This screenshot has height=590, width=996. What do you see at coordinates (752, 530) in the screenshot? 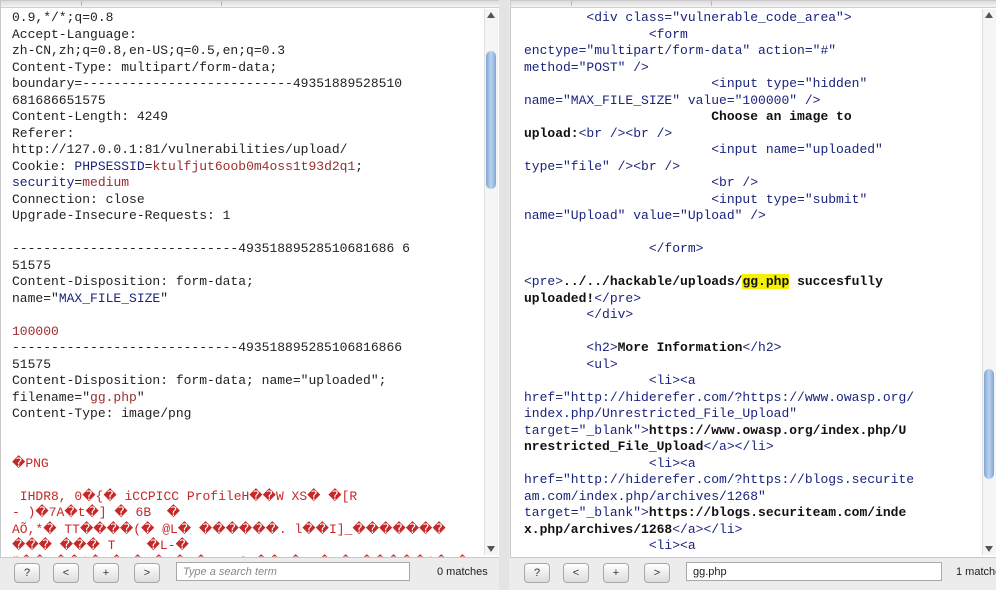
I see `response-line: x.php/archives/1268</a></li>` at bounding box center [752, 530].